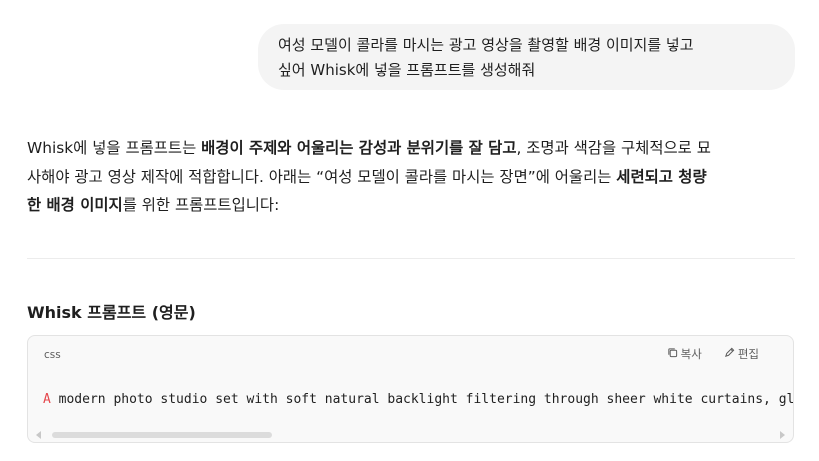 Image resolution: width=819 pixels, height=461 pixels. What do you see at coordinates (713, 354) in the screenshot?
I see `code-actions: 복사 편집` at bounding box center [713, 354].